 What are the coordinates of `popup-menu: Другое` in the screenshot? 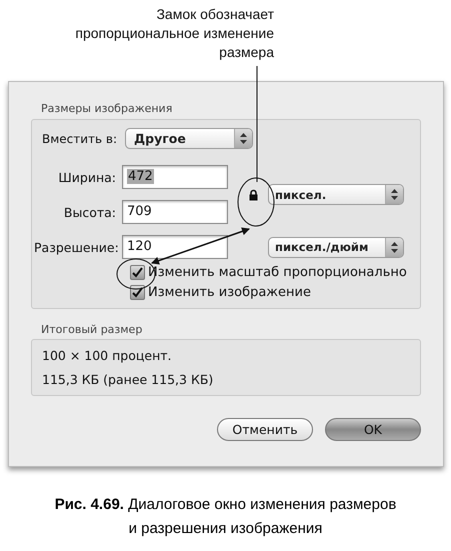 It's located at (189, 138).